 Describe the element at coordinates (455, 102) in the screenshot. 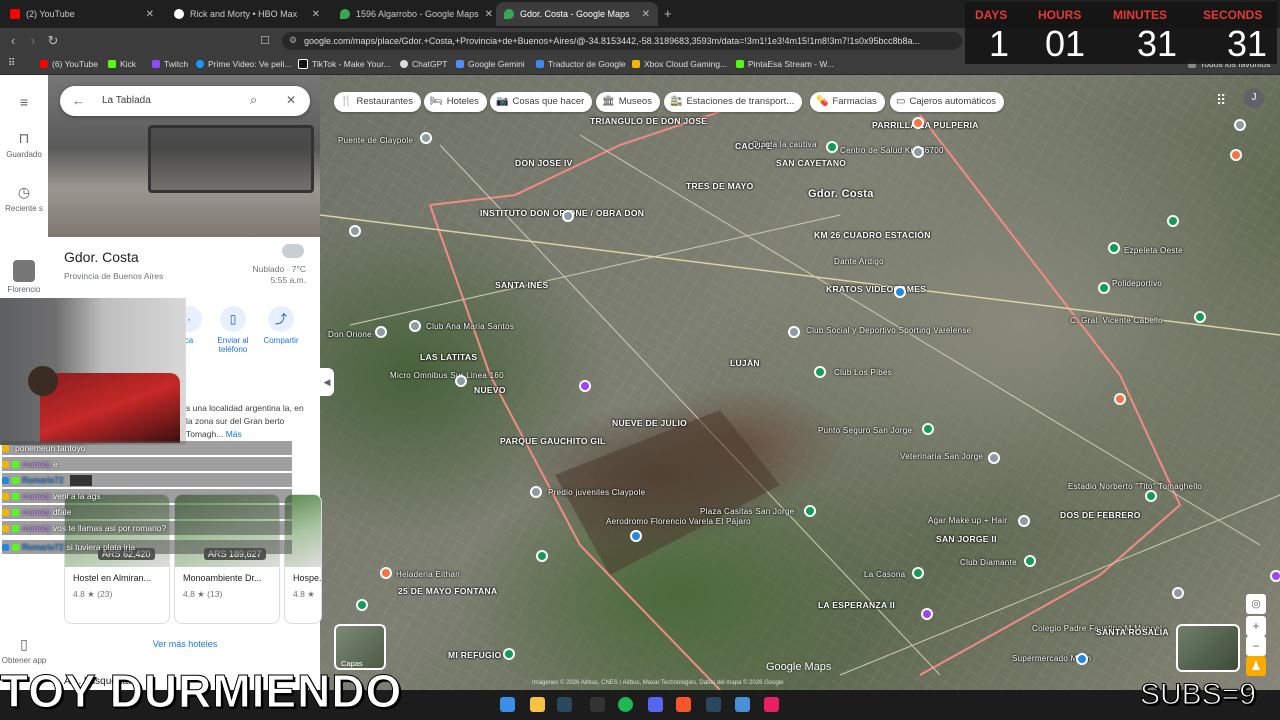

I see `chip-hotels: 🛏 Hoteles` at that location.